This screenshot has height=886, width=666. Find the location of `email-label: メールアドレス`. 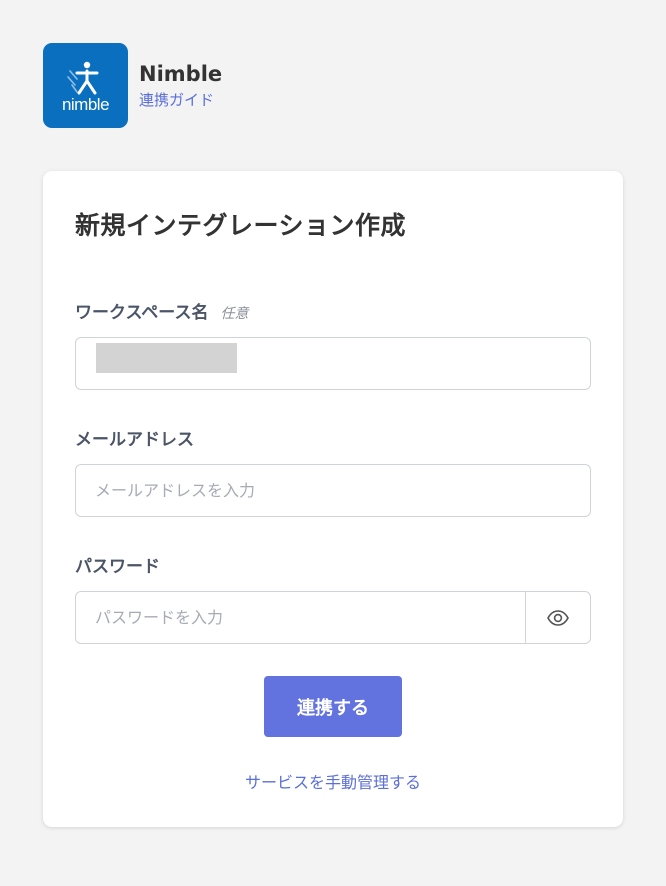

email-label: メールアドレス is located at coordinates (134, 437).